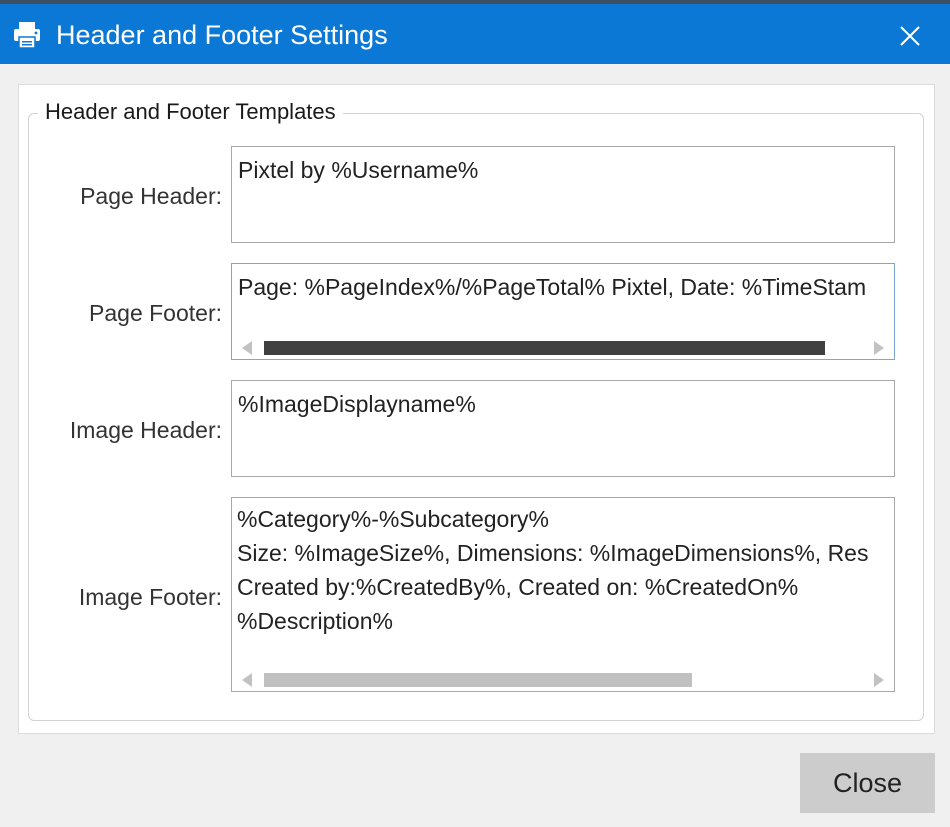  What do you see at coordinates (150, 597) in the screenshot?
I see `image-footer-label: Image Footer:` at bounding box center [150, 597].